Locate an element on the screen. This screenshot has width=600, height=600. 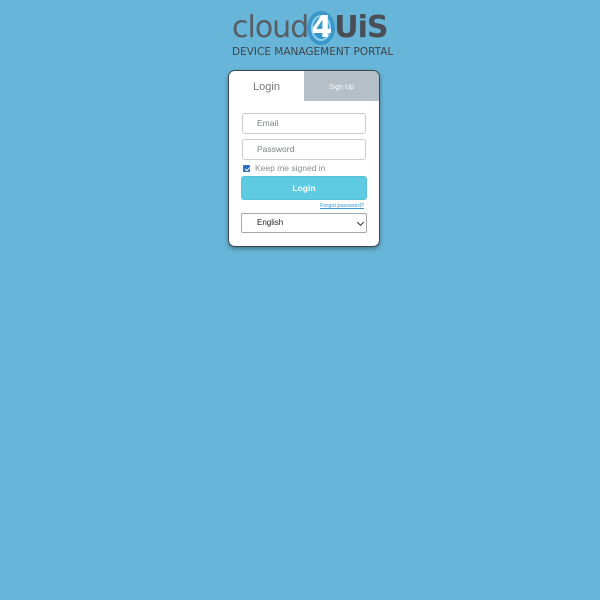
auth-tabs: Login Sign Up is located at coordinates (304, 86).